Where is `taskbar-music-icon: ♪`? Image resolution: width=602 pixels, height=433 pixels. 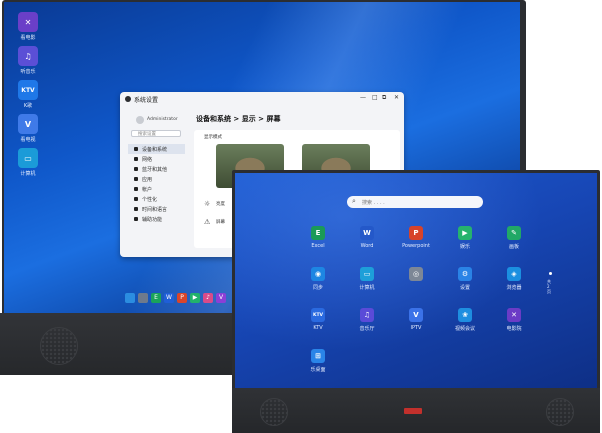
taskbar-music-icon: ♪ is located at coordinates (208, 298).